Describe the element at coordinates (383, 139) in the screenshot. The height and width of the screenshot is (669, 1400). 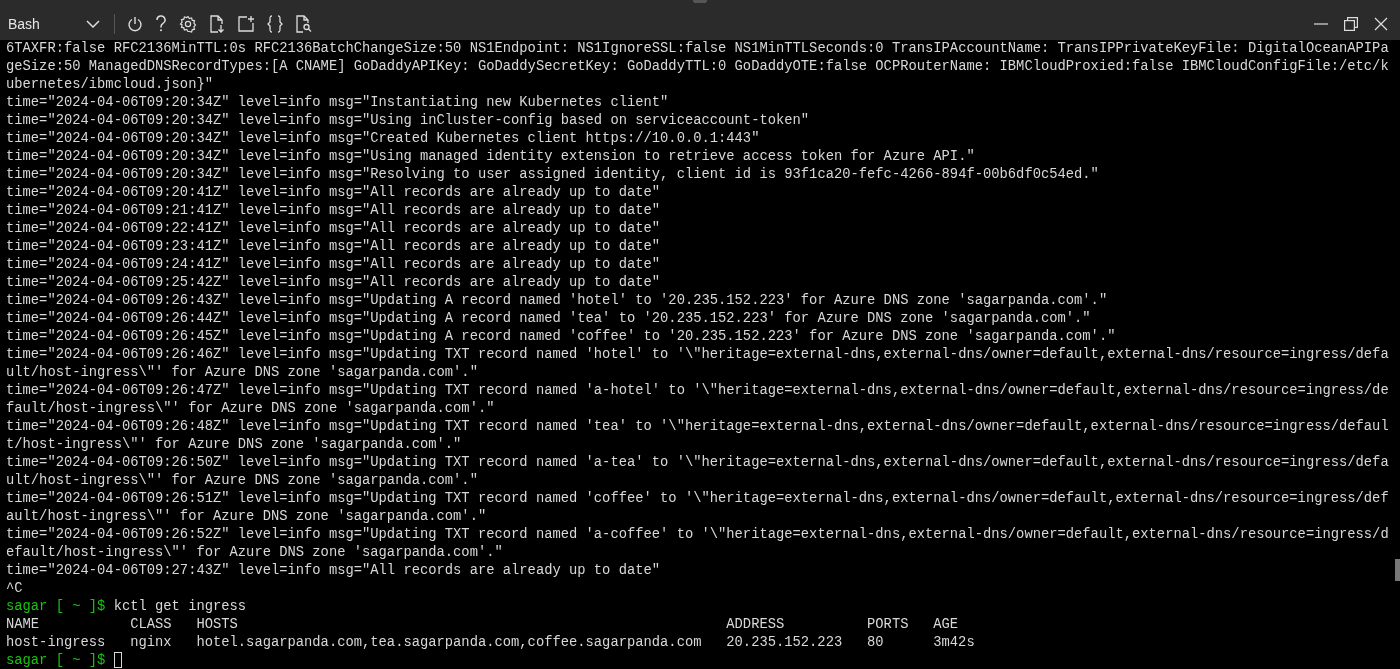
I see `output-line: time="2024-04-06T09:20:34Z" level=info msg="Created Kubernetes client https://10.0.0.1:443"` at that location.